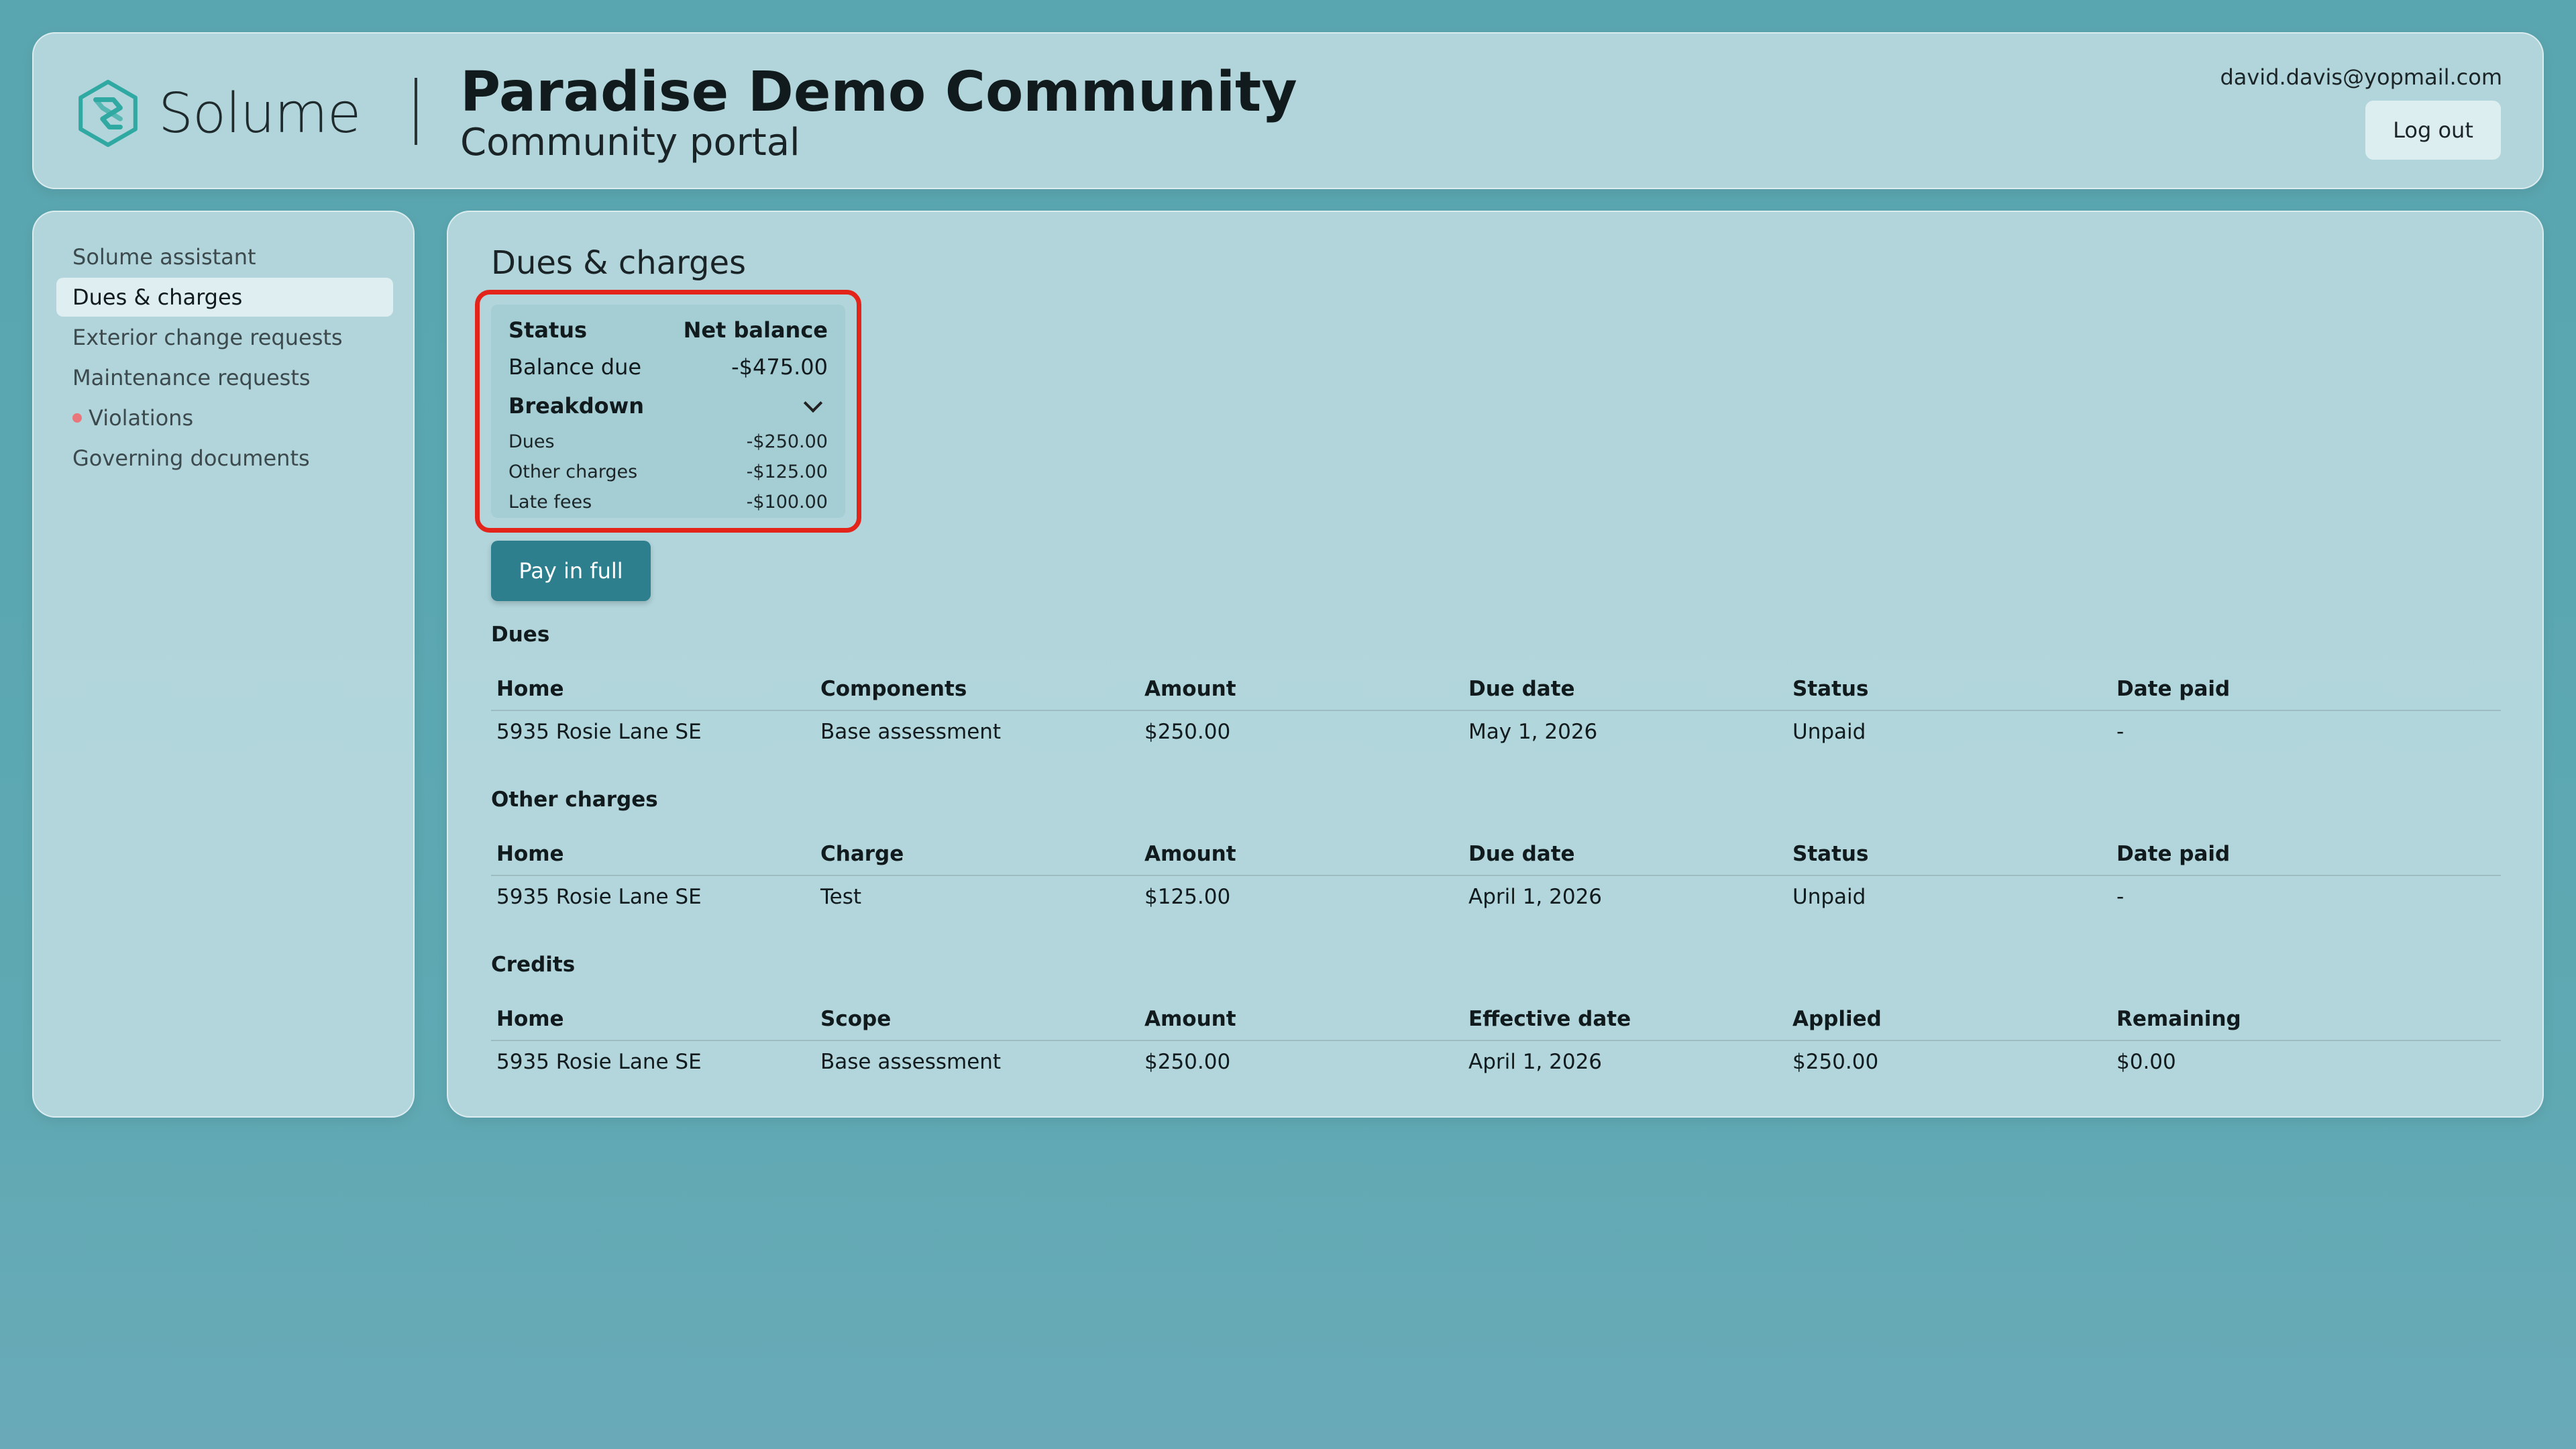  Describe the element at coordinates (618, 263) in the screenshot. I see `page-title: Dues & charges` at that location.